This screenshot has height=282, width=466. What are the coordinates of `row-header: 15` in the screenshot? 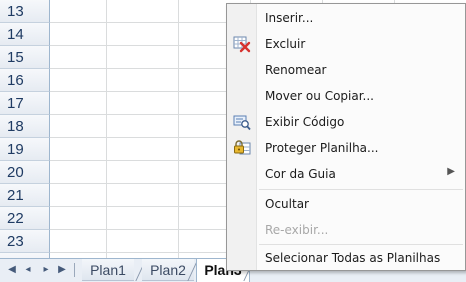 It's located at (25, 57).